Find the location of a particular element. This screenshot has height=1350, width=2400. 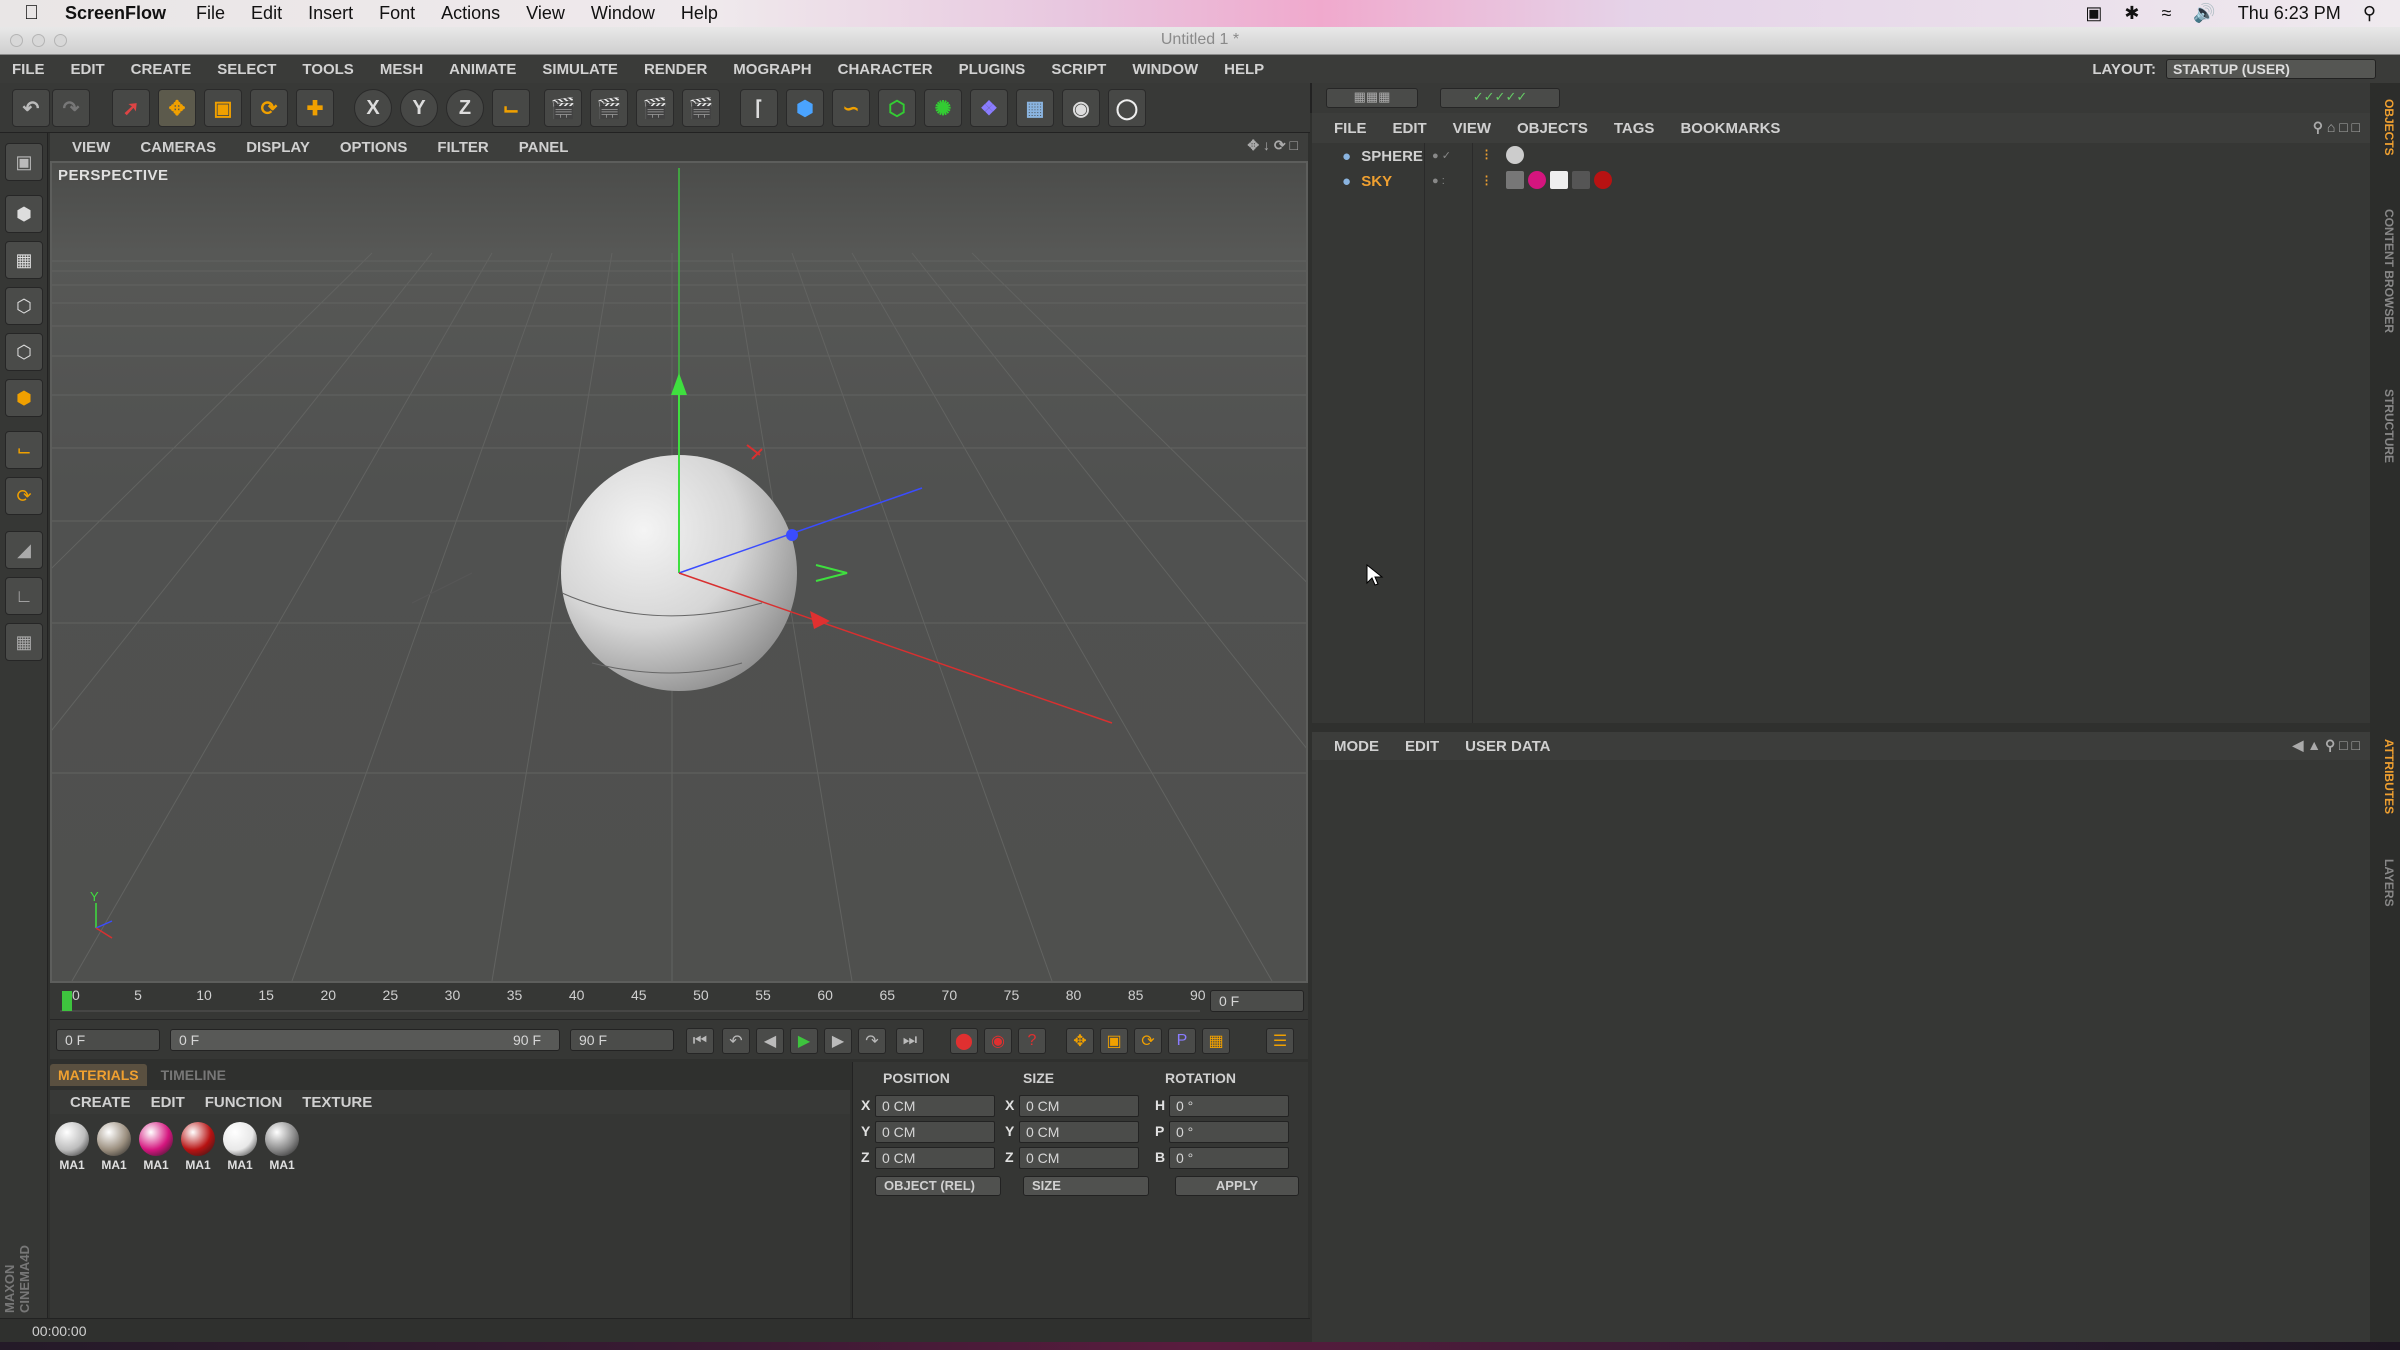

object-row-sky: ● SKY is located at coordinates (1367, 181).